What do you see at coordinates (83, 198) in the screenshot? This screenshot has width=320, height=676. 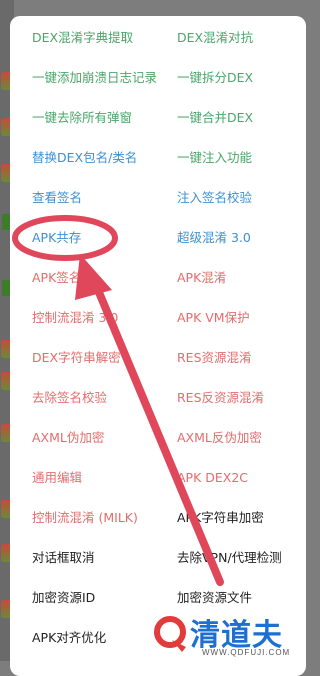 I see `menu-item: 查看签名` at bounding box center [83, 198].